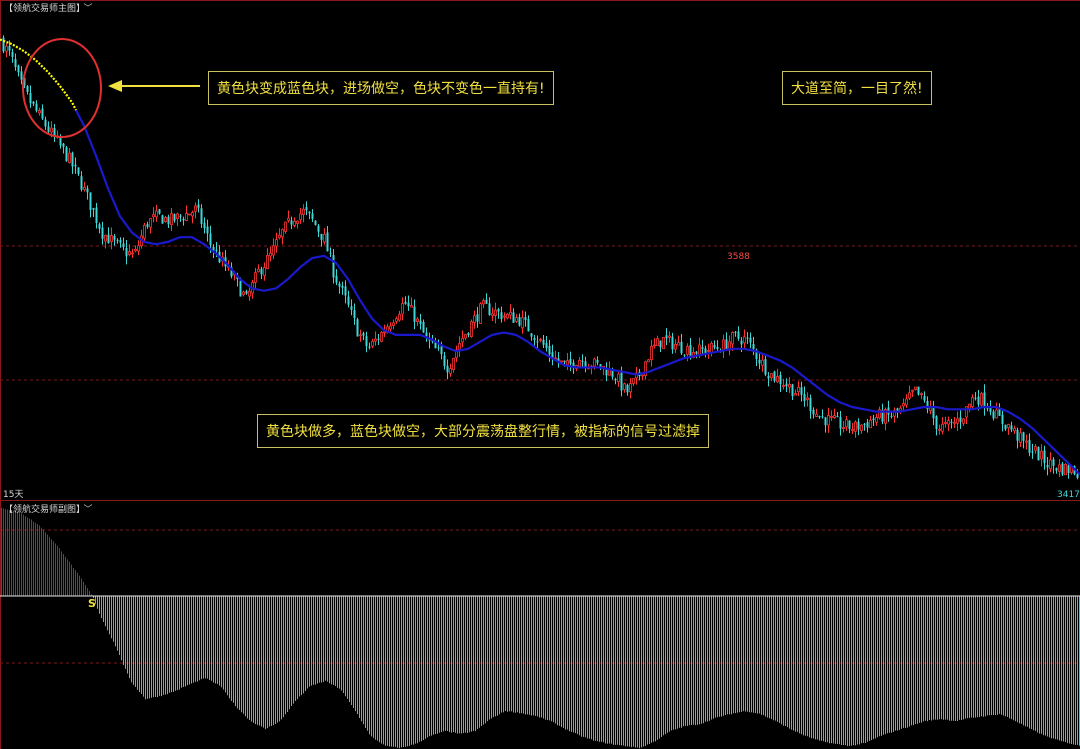 Image resolution: width=1080 pixels, height=749 pixels. Describe the element at coordinates (483, 431) in the screenshot. I see `filter-note-box: 黄色块做多，蓝色块做空，大部分震荡盘整行情，被指标的信号过滤掉` at that location.